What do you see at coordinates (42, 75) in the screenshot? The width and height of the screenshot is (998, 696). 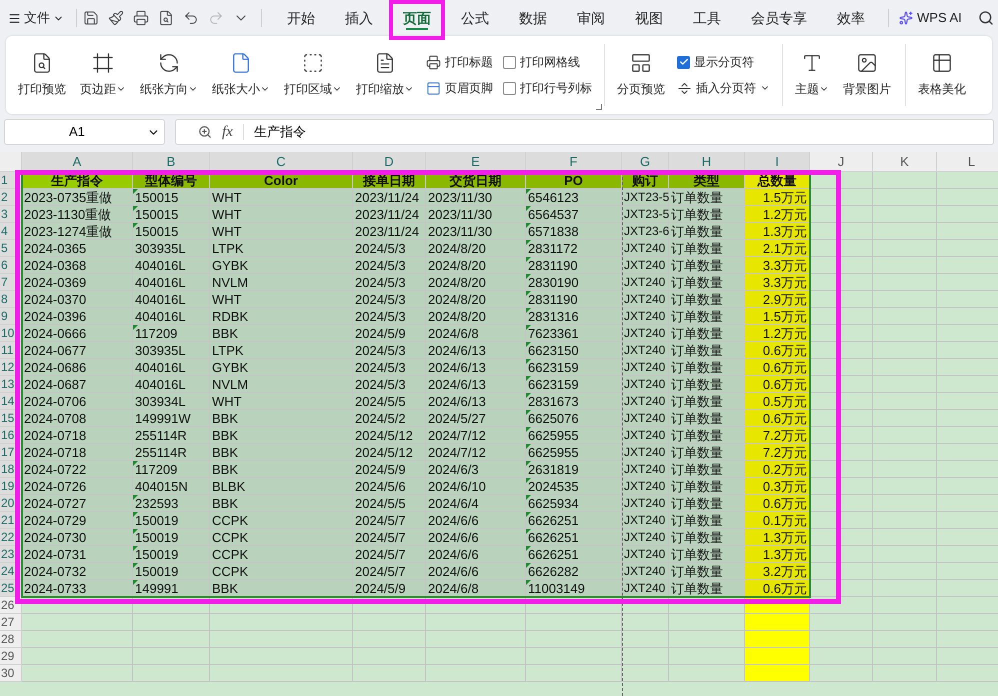 I see `ribbon-button: 打印预览` at bounding box center [42, 75].